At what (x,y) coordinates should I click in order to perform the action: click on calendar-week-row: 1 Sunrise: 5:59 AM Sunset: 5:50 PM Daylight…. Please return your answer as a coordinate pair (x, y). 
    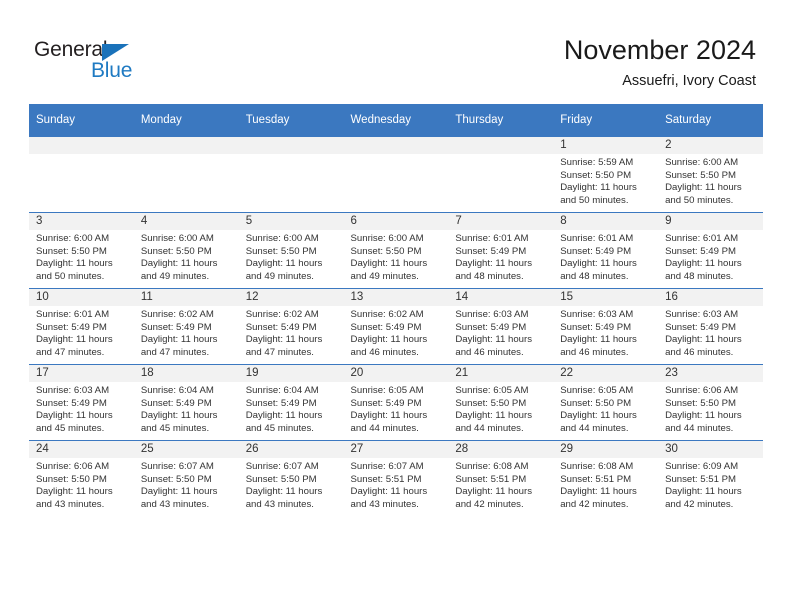
    Looking at the image, I should click on (396, 174).